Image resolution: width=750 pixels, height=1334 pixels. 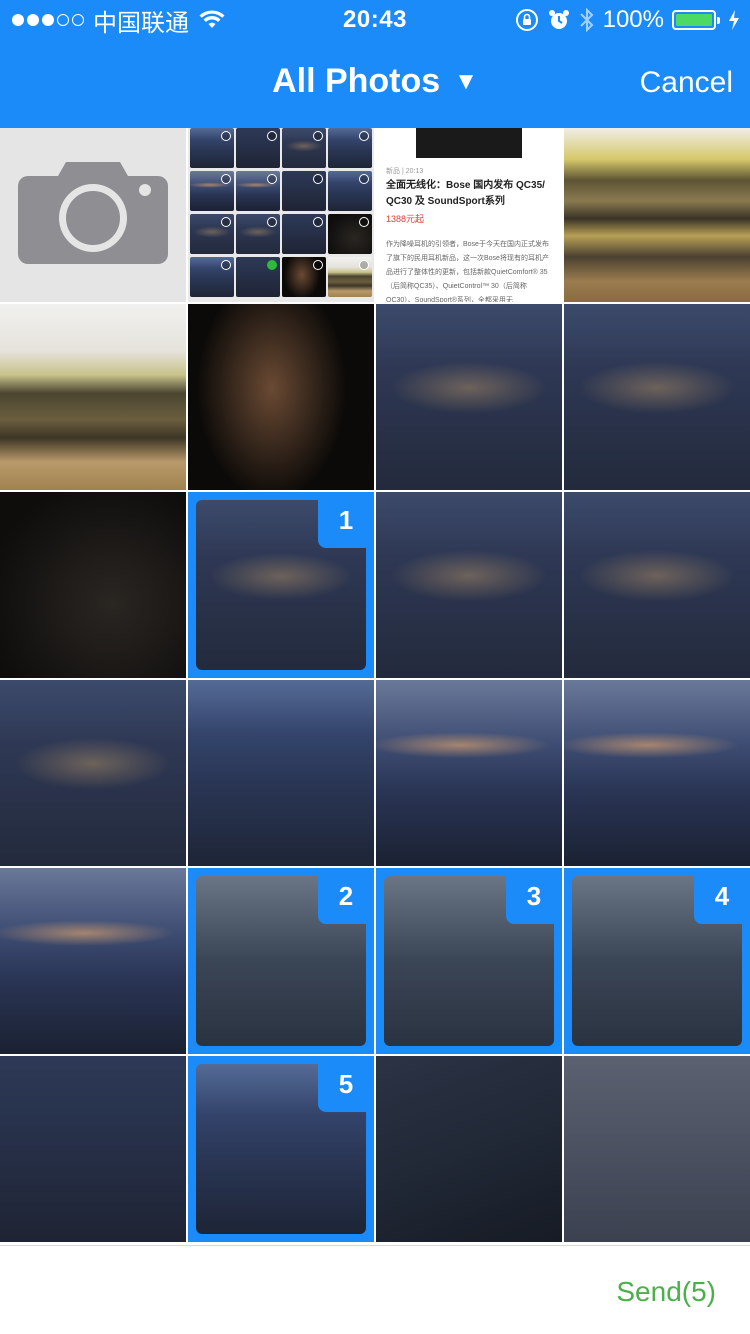 What do you see at coordinates (375, 1289) in the screenshot?
I see `bottom-toolbar: Send(5)` at bounding box center [375, 1289].